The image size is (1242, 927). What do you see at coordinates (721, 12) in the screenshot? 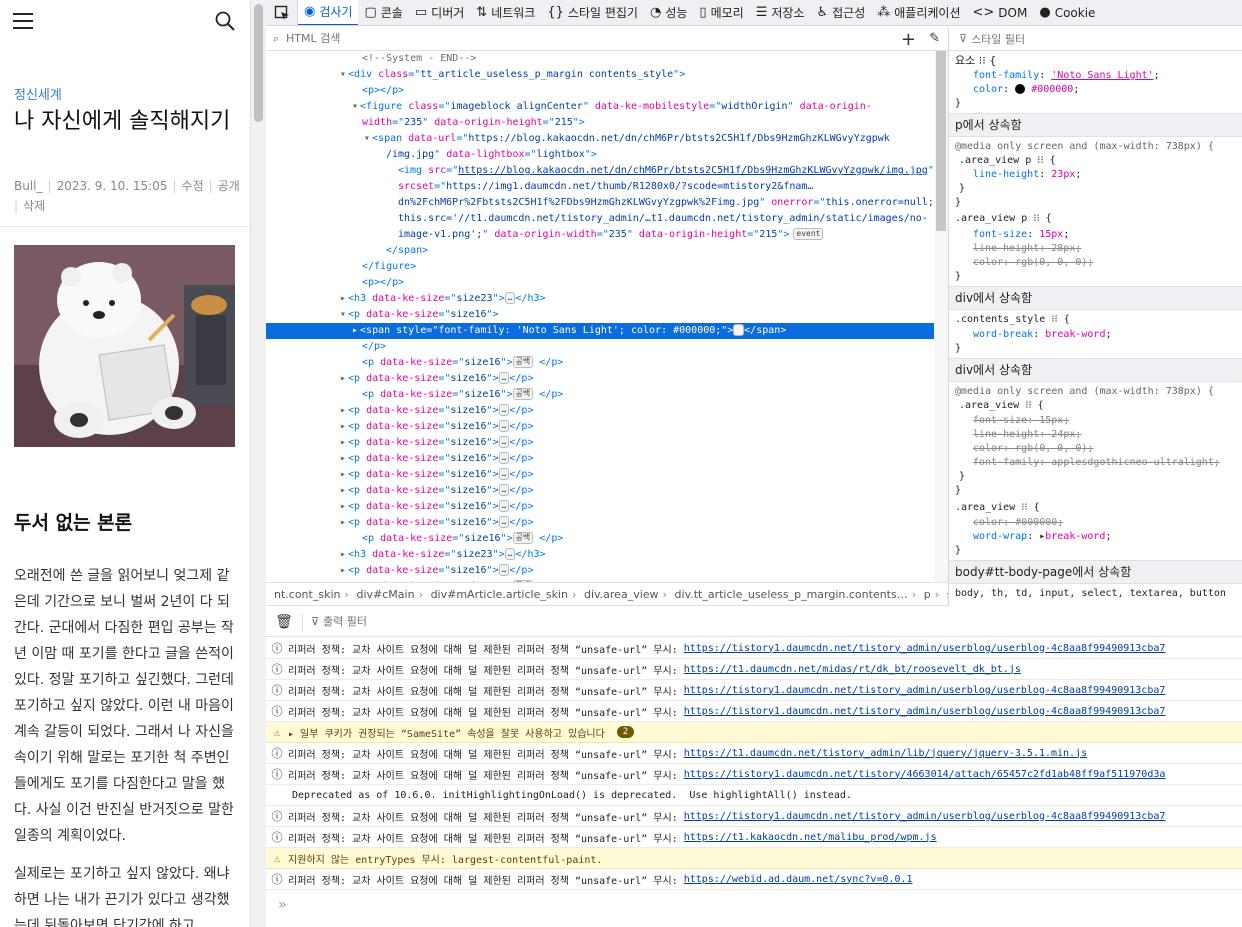
I see `tab-6: ▯ 메모리` at bounding box center [721, 12].